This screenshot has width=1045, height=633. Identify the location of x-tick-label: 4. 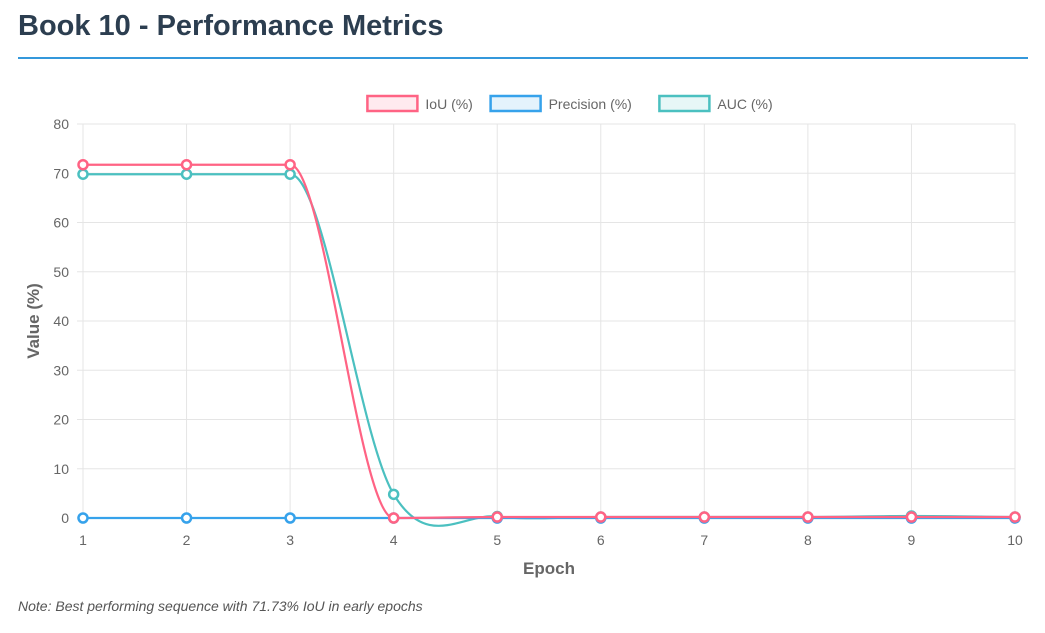
(394, 540).